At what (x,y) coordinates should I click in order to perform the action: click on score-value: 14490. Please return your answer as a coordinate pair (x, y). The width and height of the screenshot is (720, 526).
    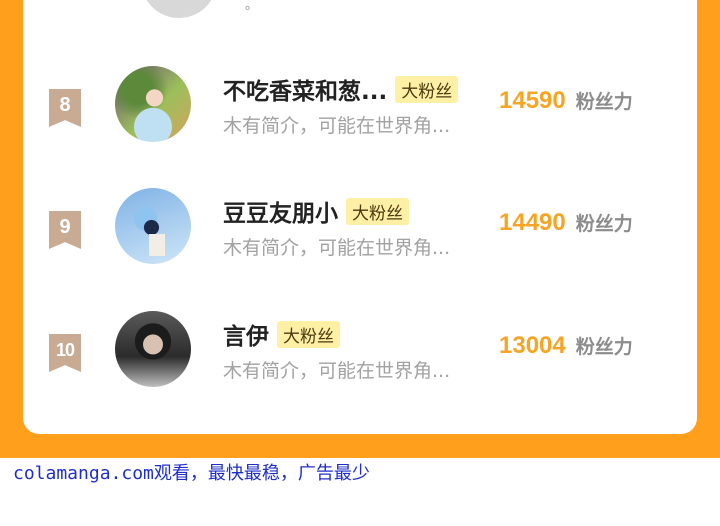
    Looking at the image, I should click on (532, 222).